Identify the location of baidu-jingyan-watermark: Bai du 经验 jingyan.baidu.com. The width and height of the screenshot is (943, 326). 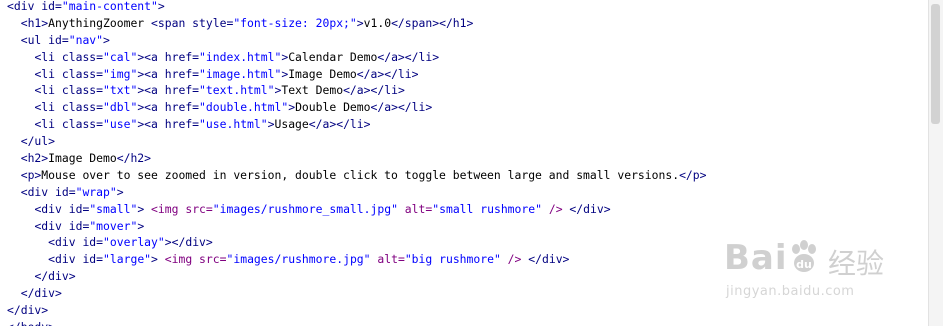
(824, 278).